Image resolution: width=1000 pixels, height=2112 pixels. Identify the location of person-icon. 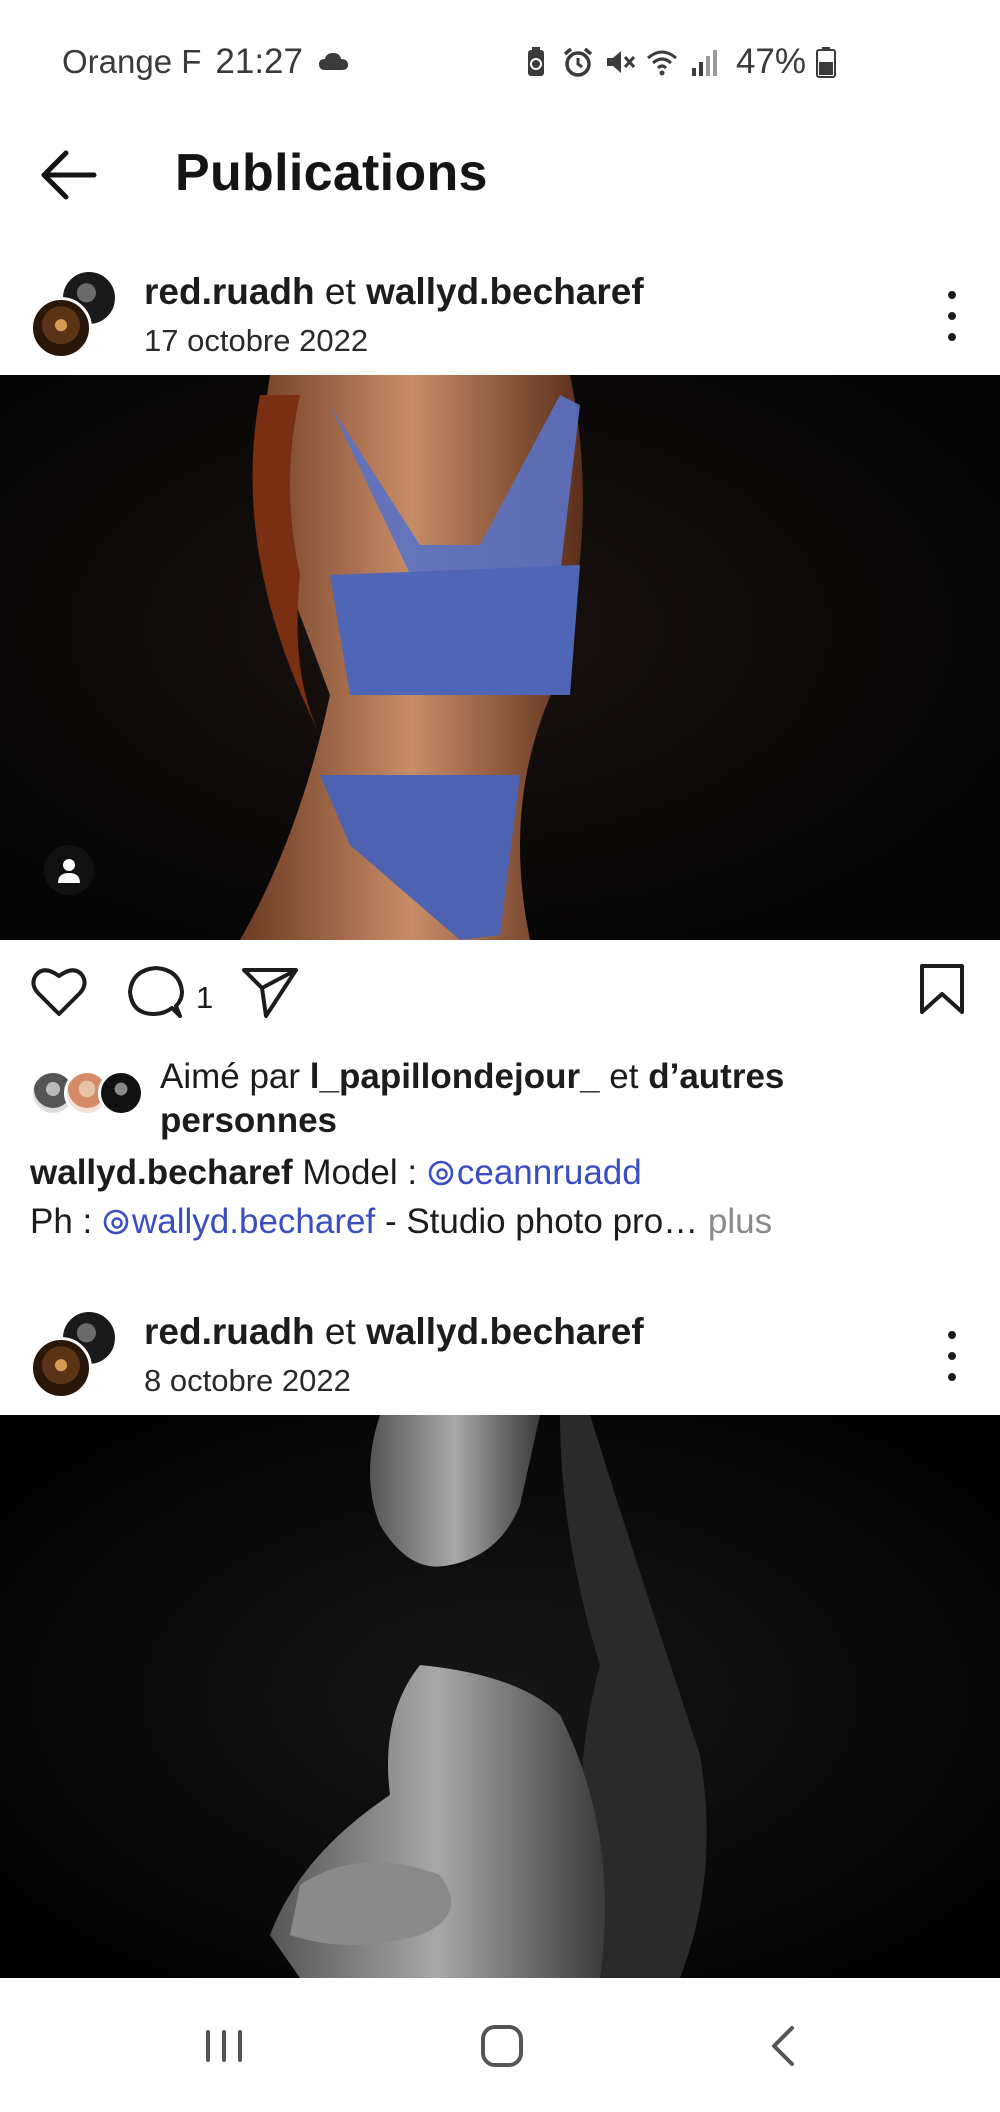
(69, 871).